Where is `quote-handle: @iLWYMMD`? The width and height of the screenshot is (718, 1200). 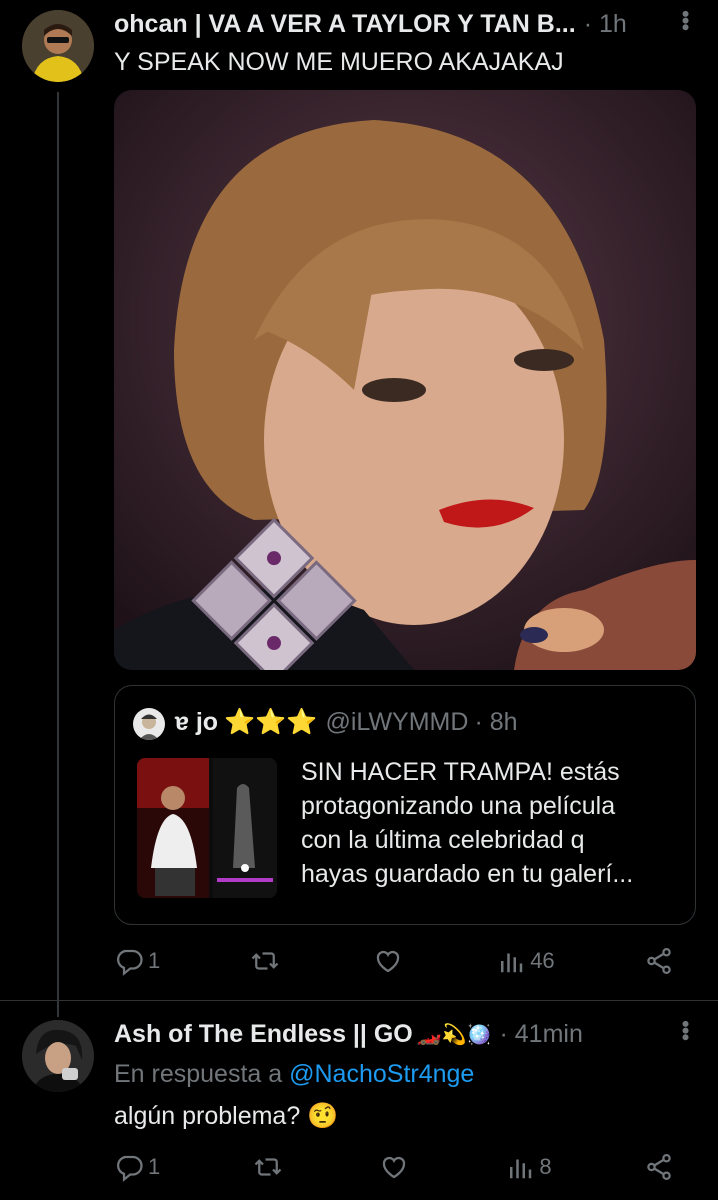 quote-handle: @iLWYMMD is located at coordinates (397, 722).